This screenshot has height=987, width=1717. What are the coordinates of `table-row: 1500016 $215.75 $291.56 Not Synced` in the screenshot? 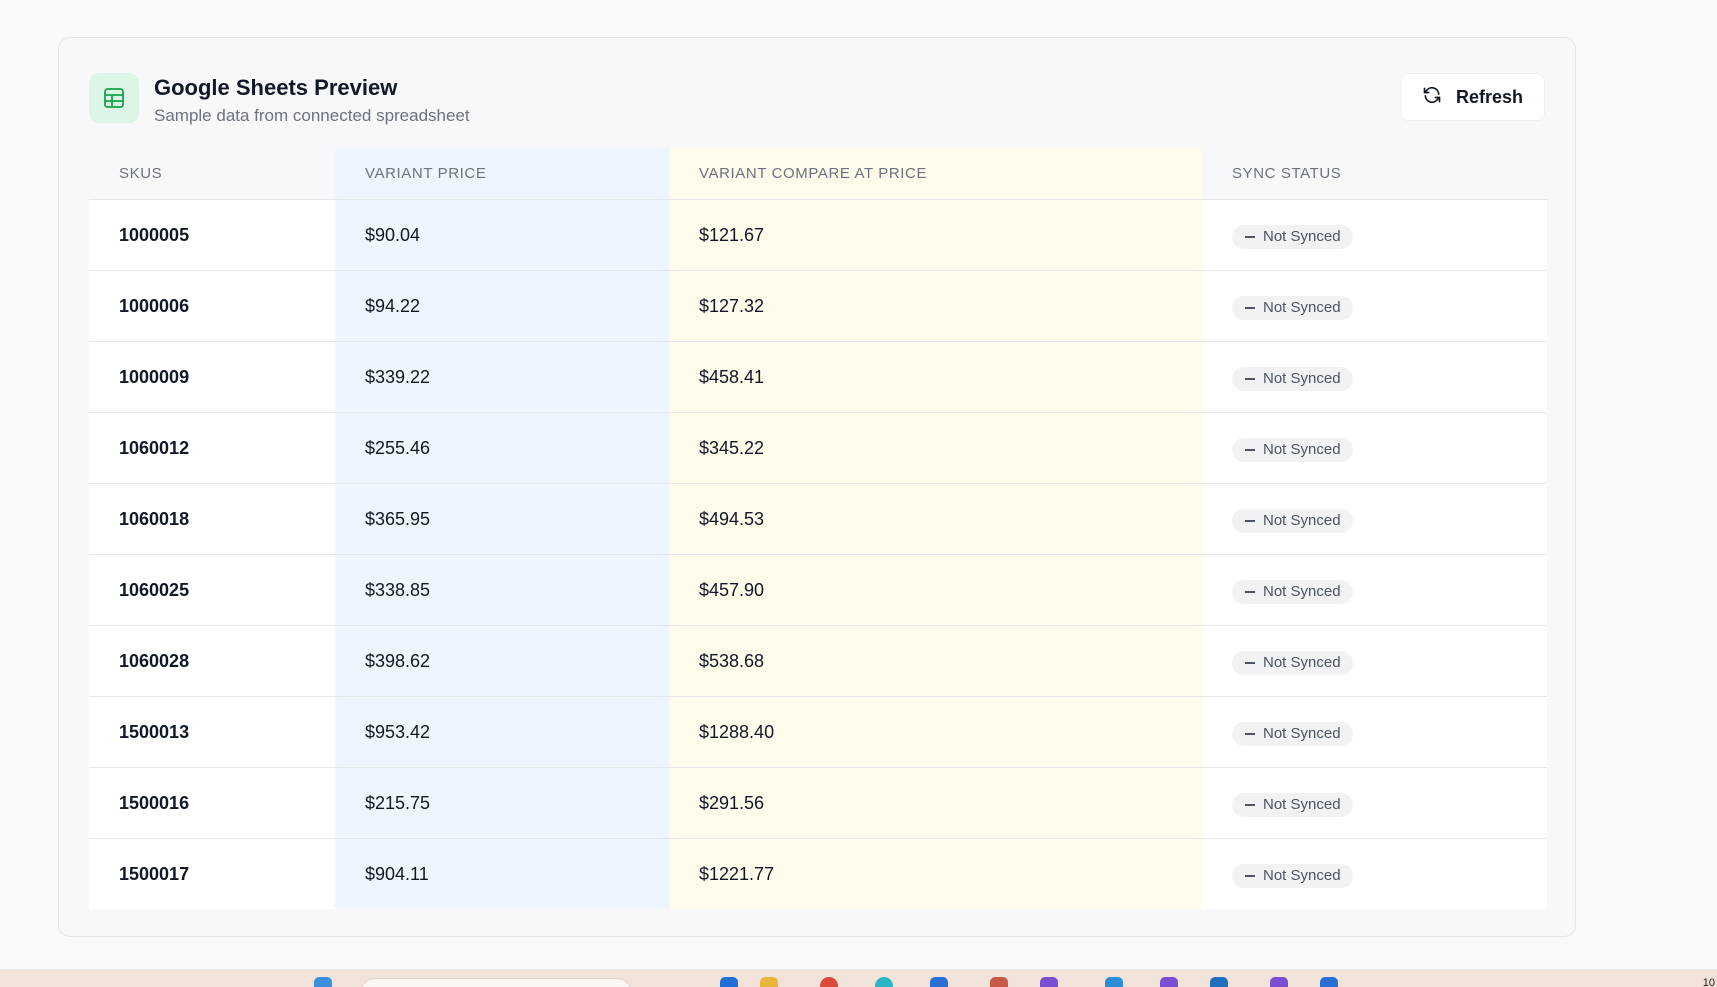 It's located at (818, 803).